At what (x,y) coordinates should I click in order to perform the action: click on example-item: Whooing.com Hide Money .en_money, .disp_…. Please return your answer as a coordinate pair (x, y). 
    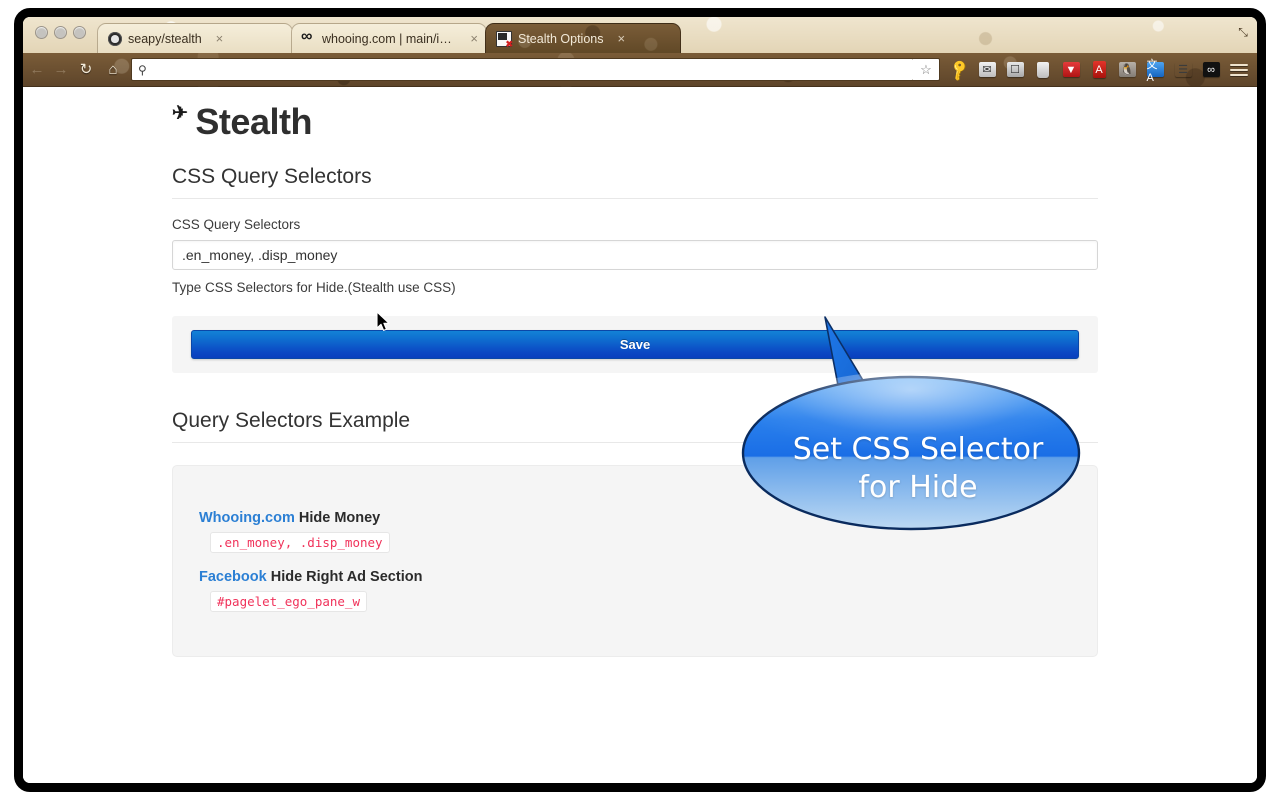
    Looking at the image, I should click on (648, 531).